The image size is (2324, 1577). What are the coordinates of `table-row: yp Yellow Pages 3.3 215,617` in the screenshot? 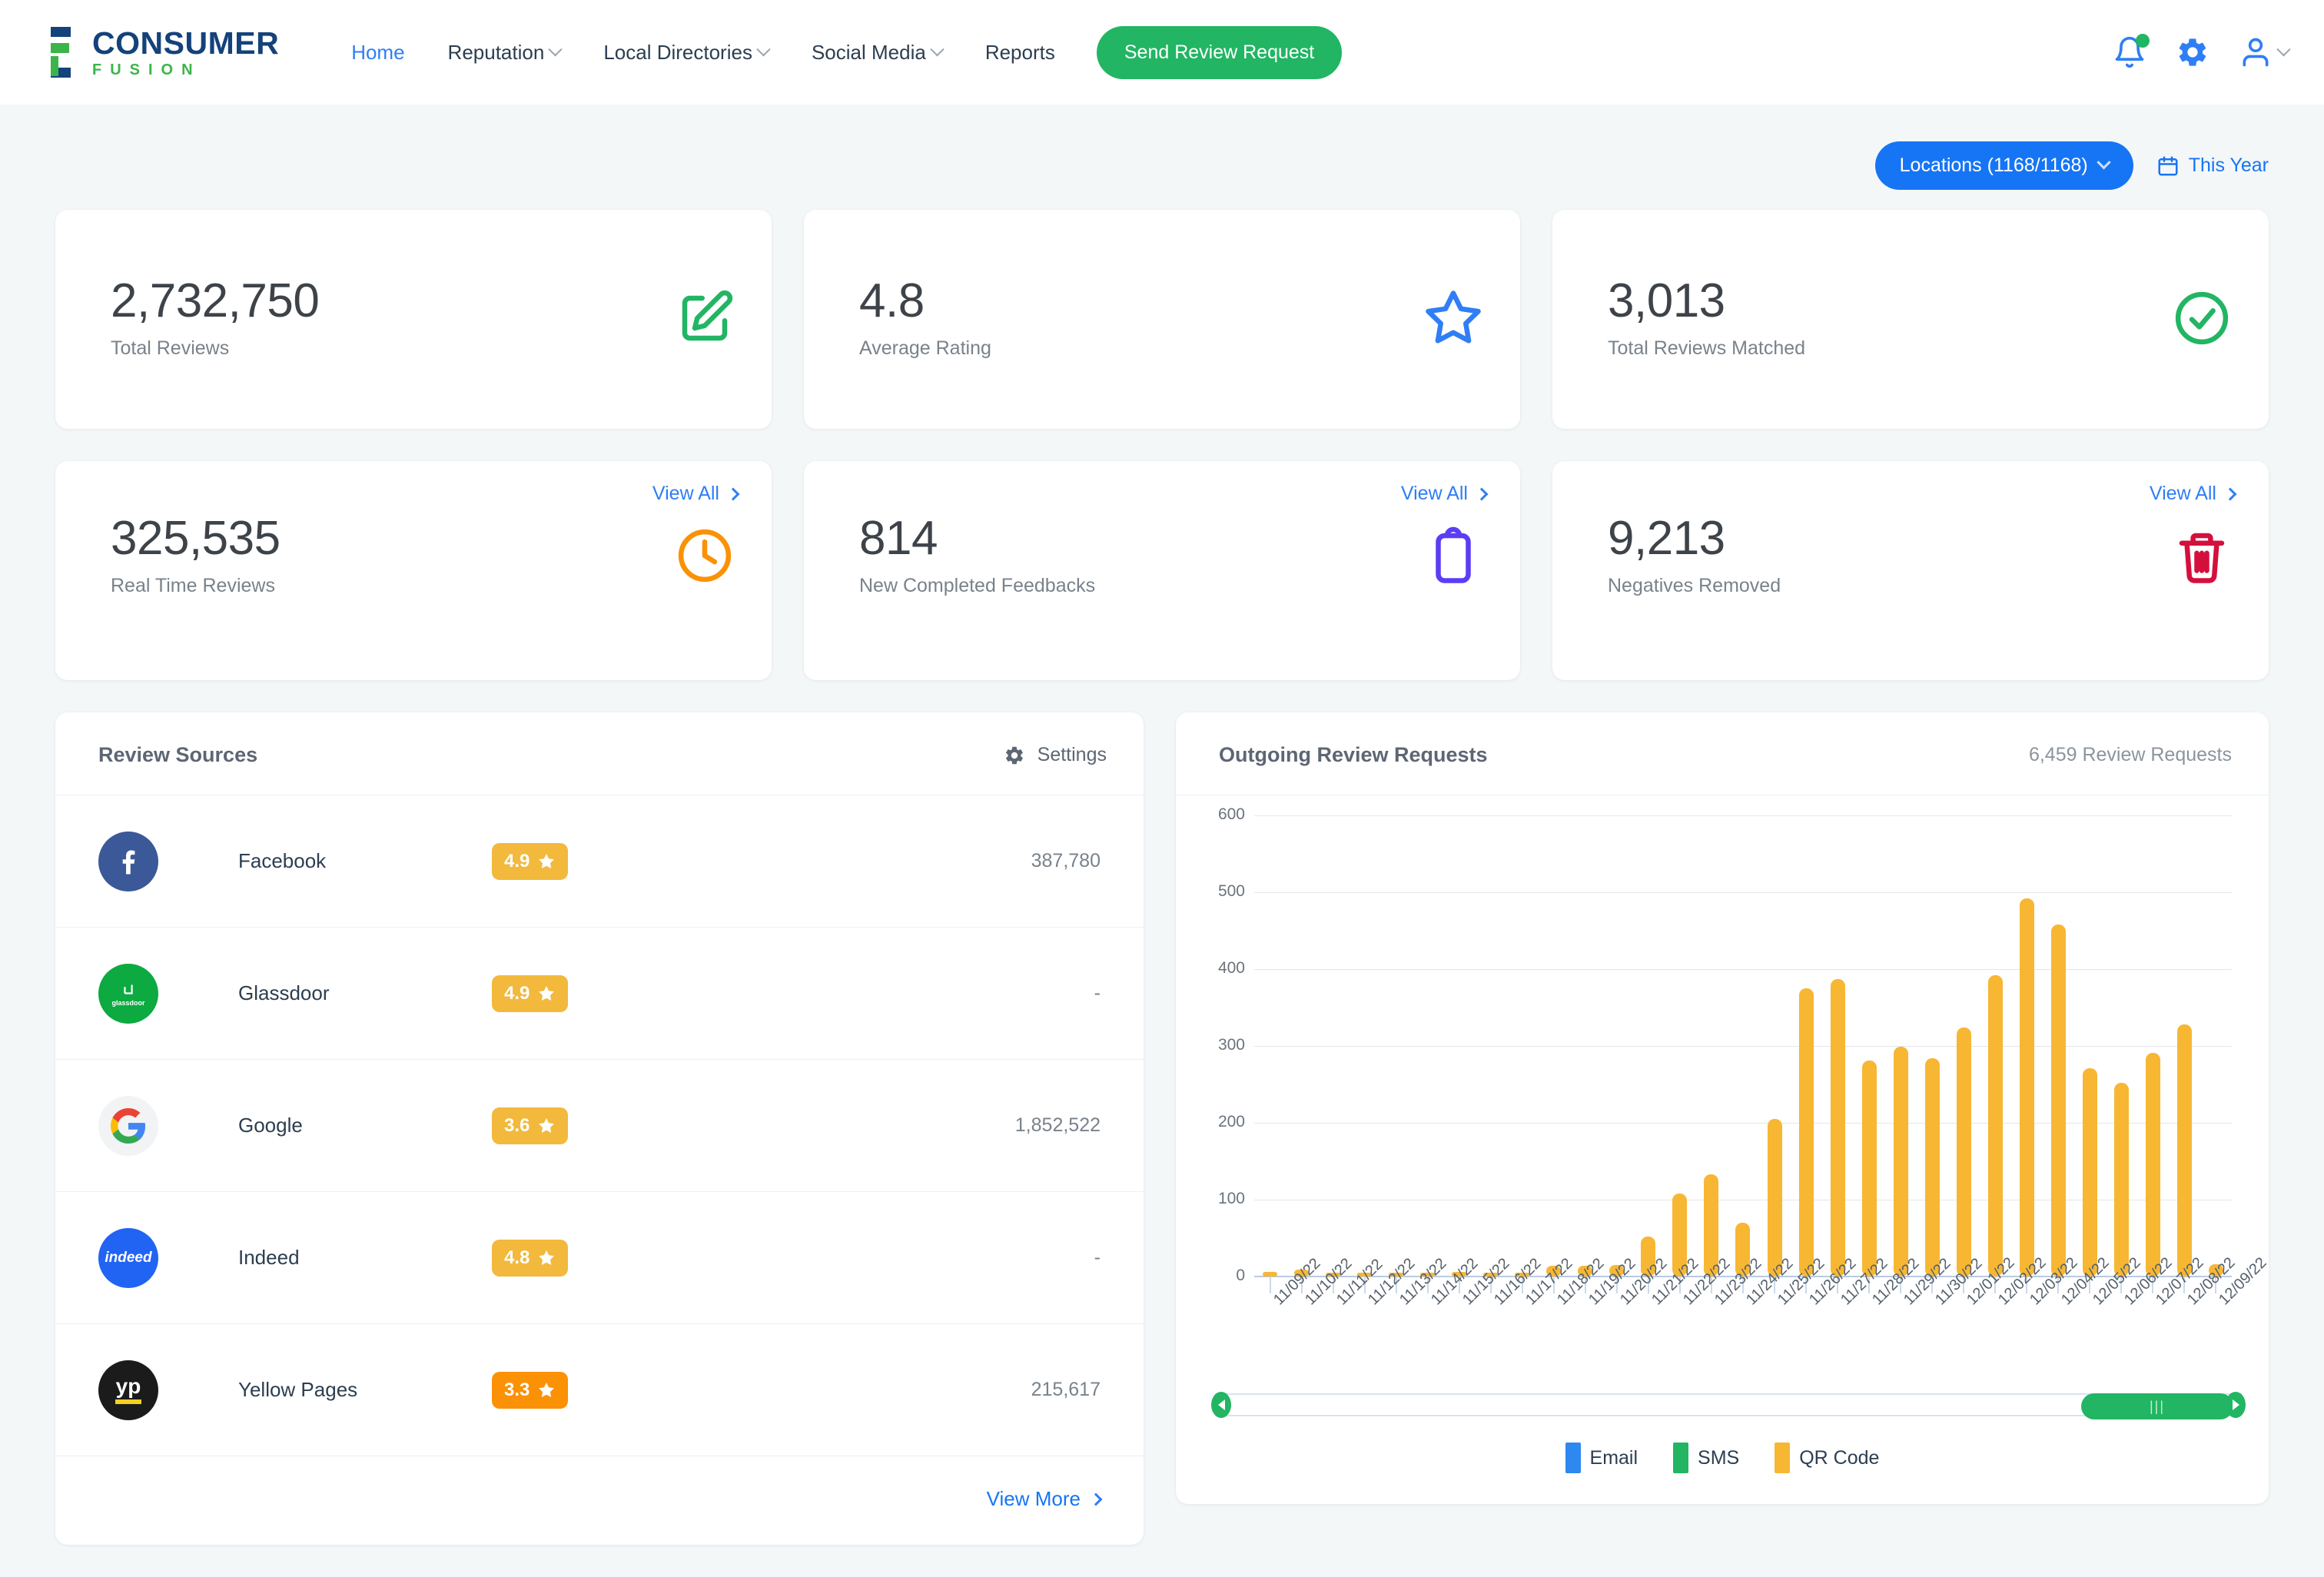 It's located at (599, 1390).